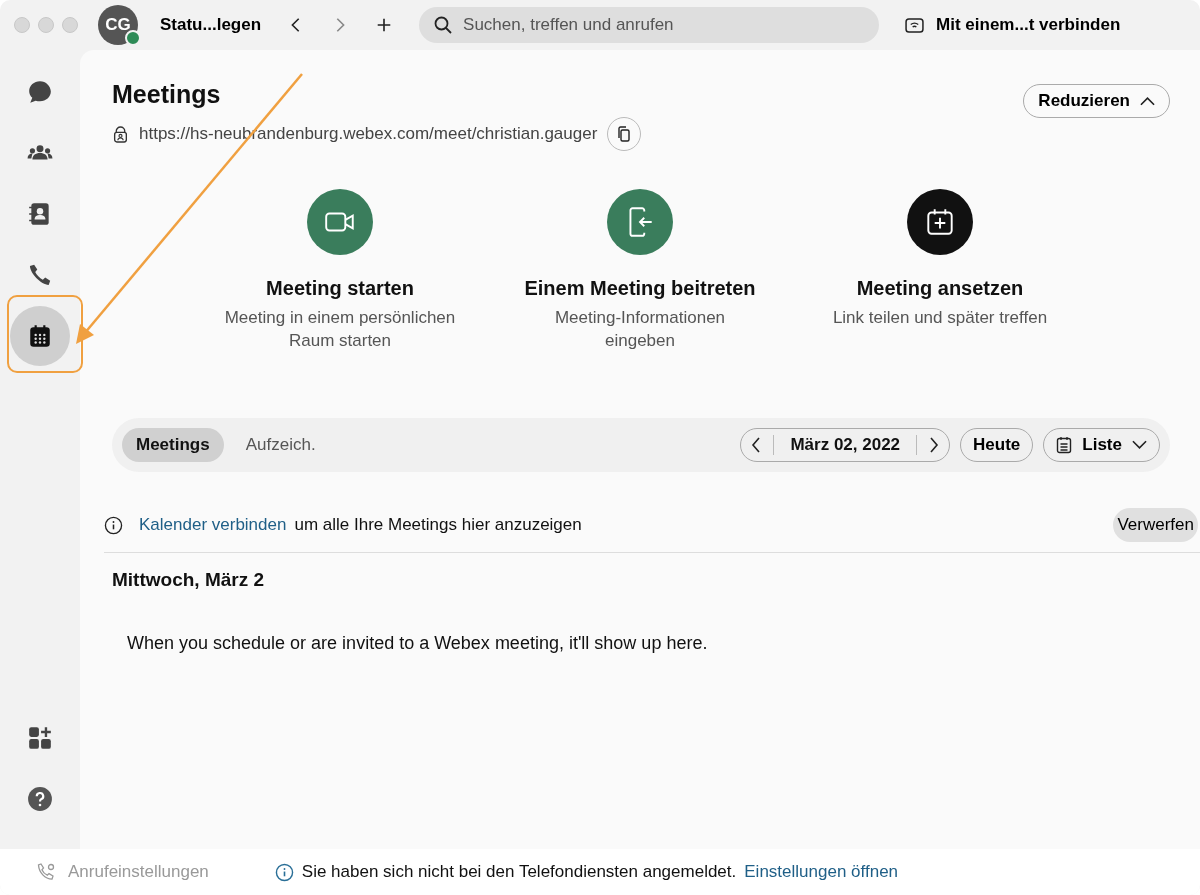 Image resolution: width=1200 pixels, height=895 pixels. Describe the element at coordinates (173, 445) in the screenshot. I see `tab: Meetings` at that location.